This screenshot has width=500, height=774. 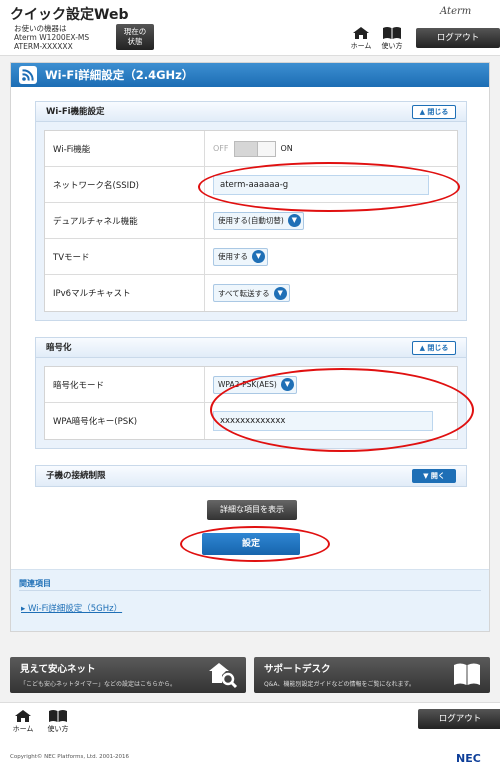 I want to click on table-row: TVモード 使用する ▼, so click(x=251, y=257).